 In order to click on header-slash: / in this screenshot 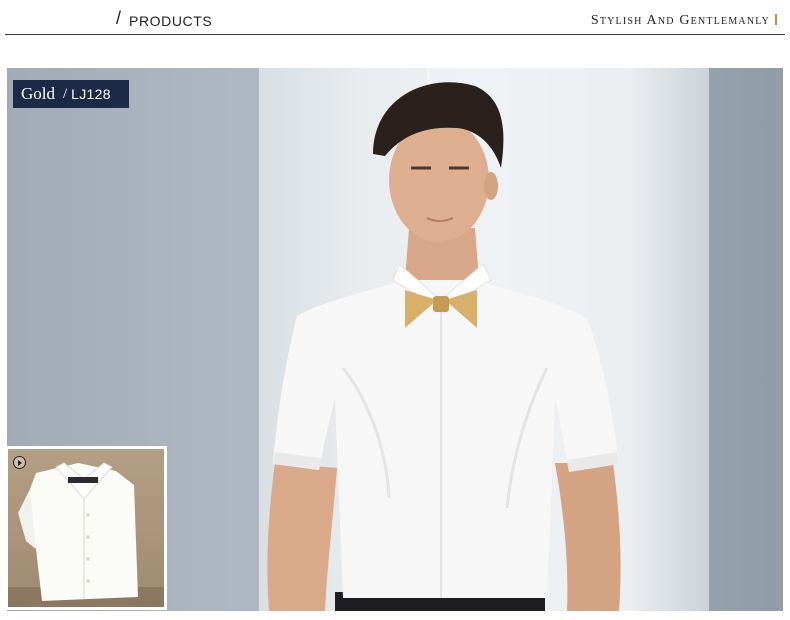, I will do `click(119, 18)`.